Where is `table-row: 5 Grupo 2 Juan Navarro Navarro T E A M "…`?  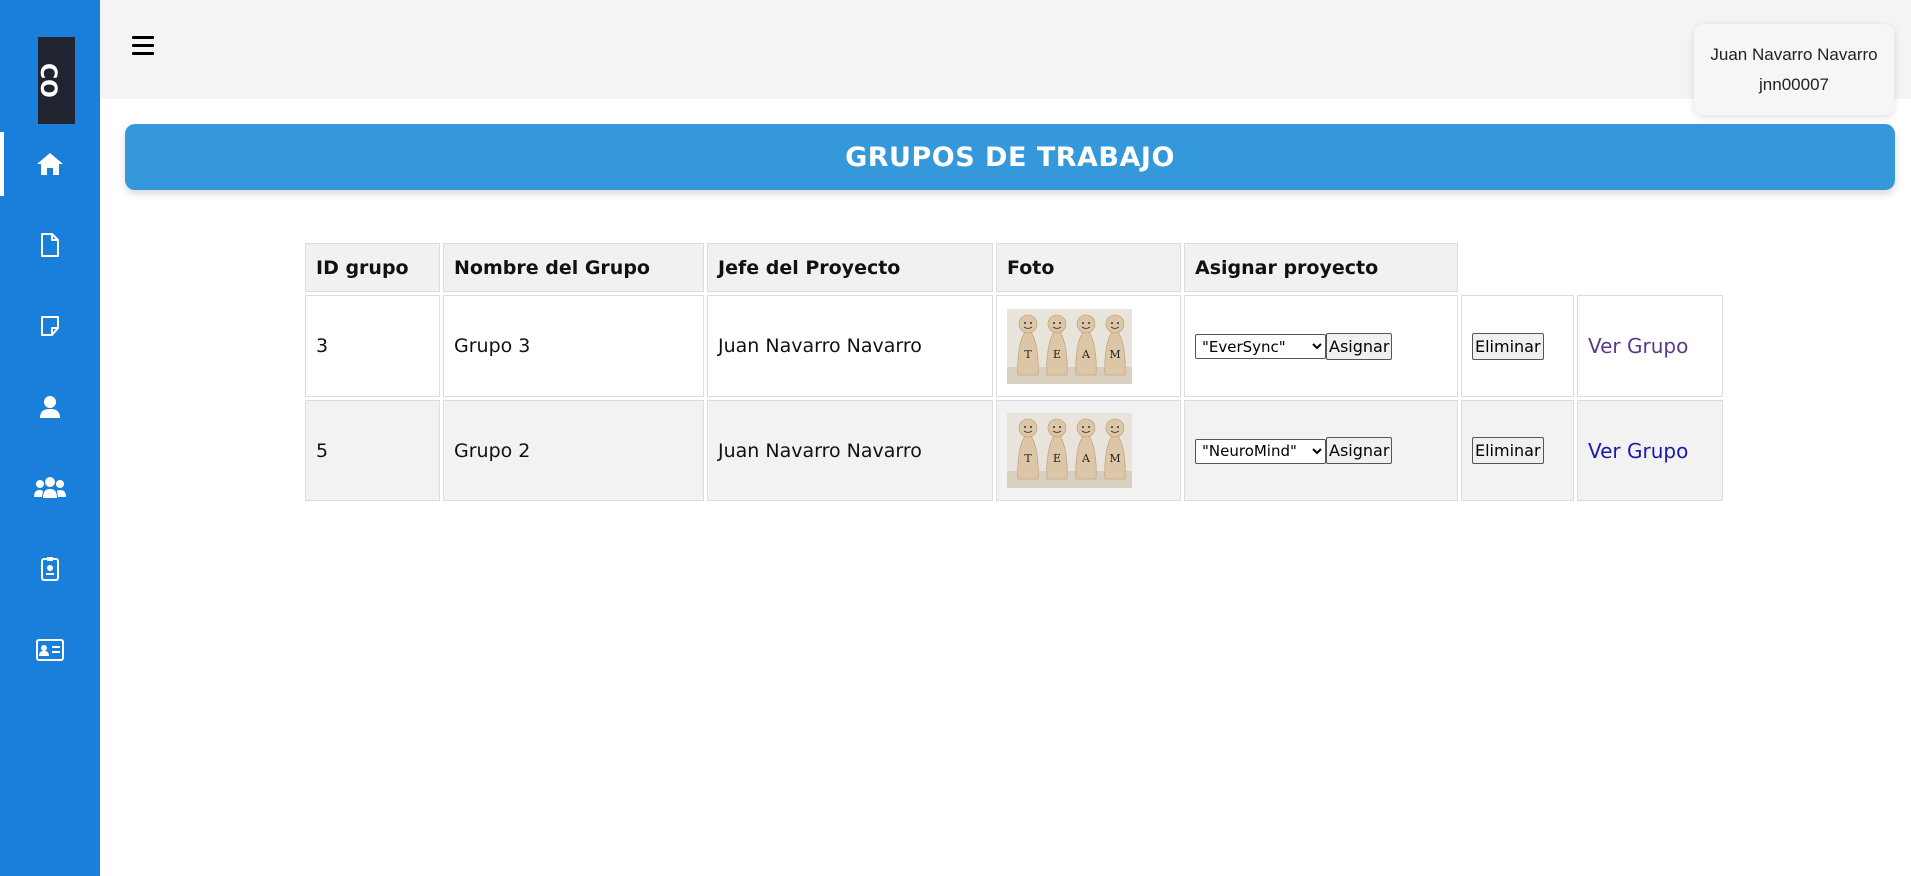
table-row: 5 Grupo 2 Juan Navarro Navarro T E A M "… is located at coordinates (1014, 450).